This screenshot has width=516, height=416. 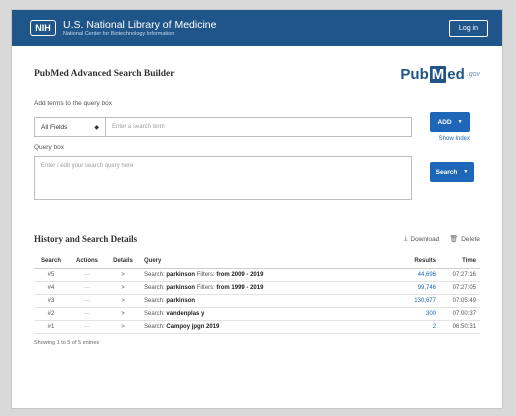 I want to click on row-results-link: 44,696, so click(x=418, y=275).